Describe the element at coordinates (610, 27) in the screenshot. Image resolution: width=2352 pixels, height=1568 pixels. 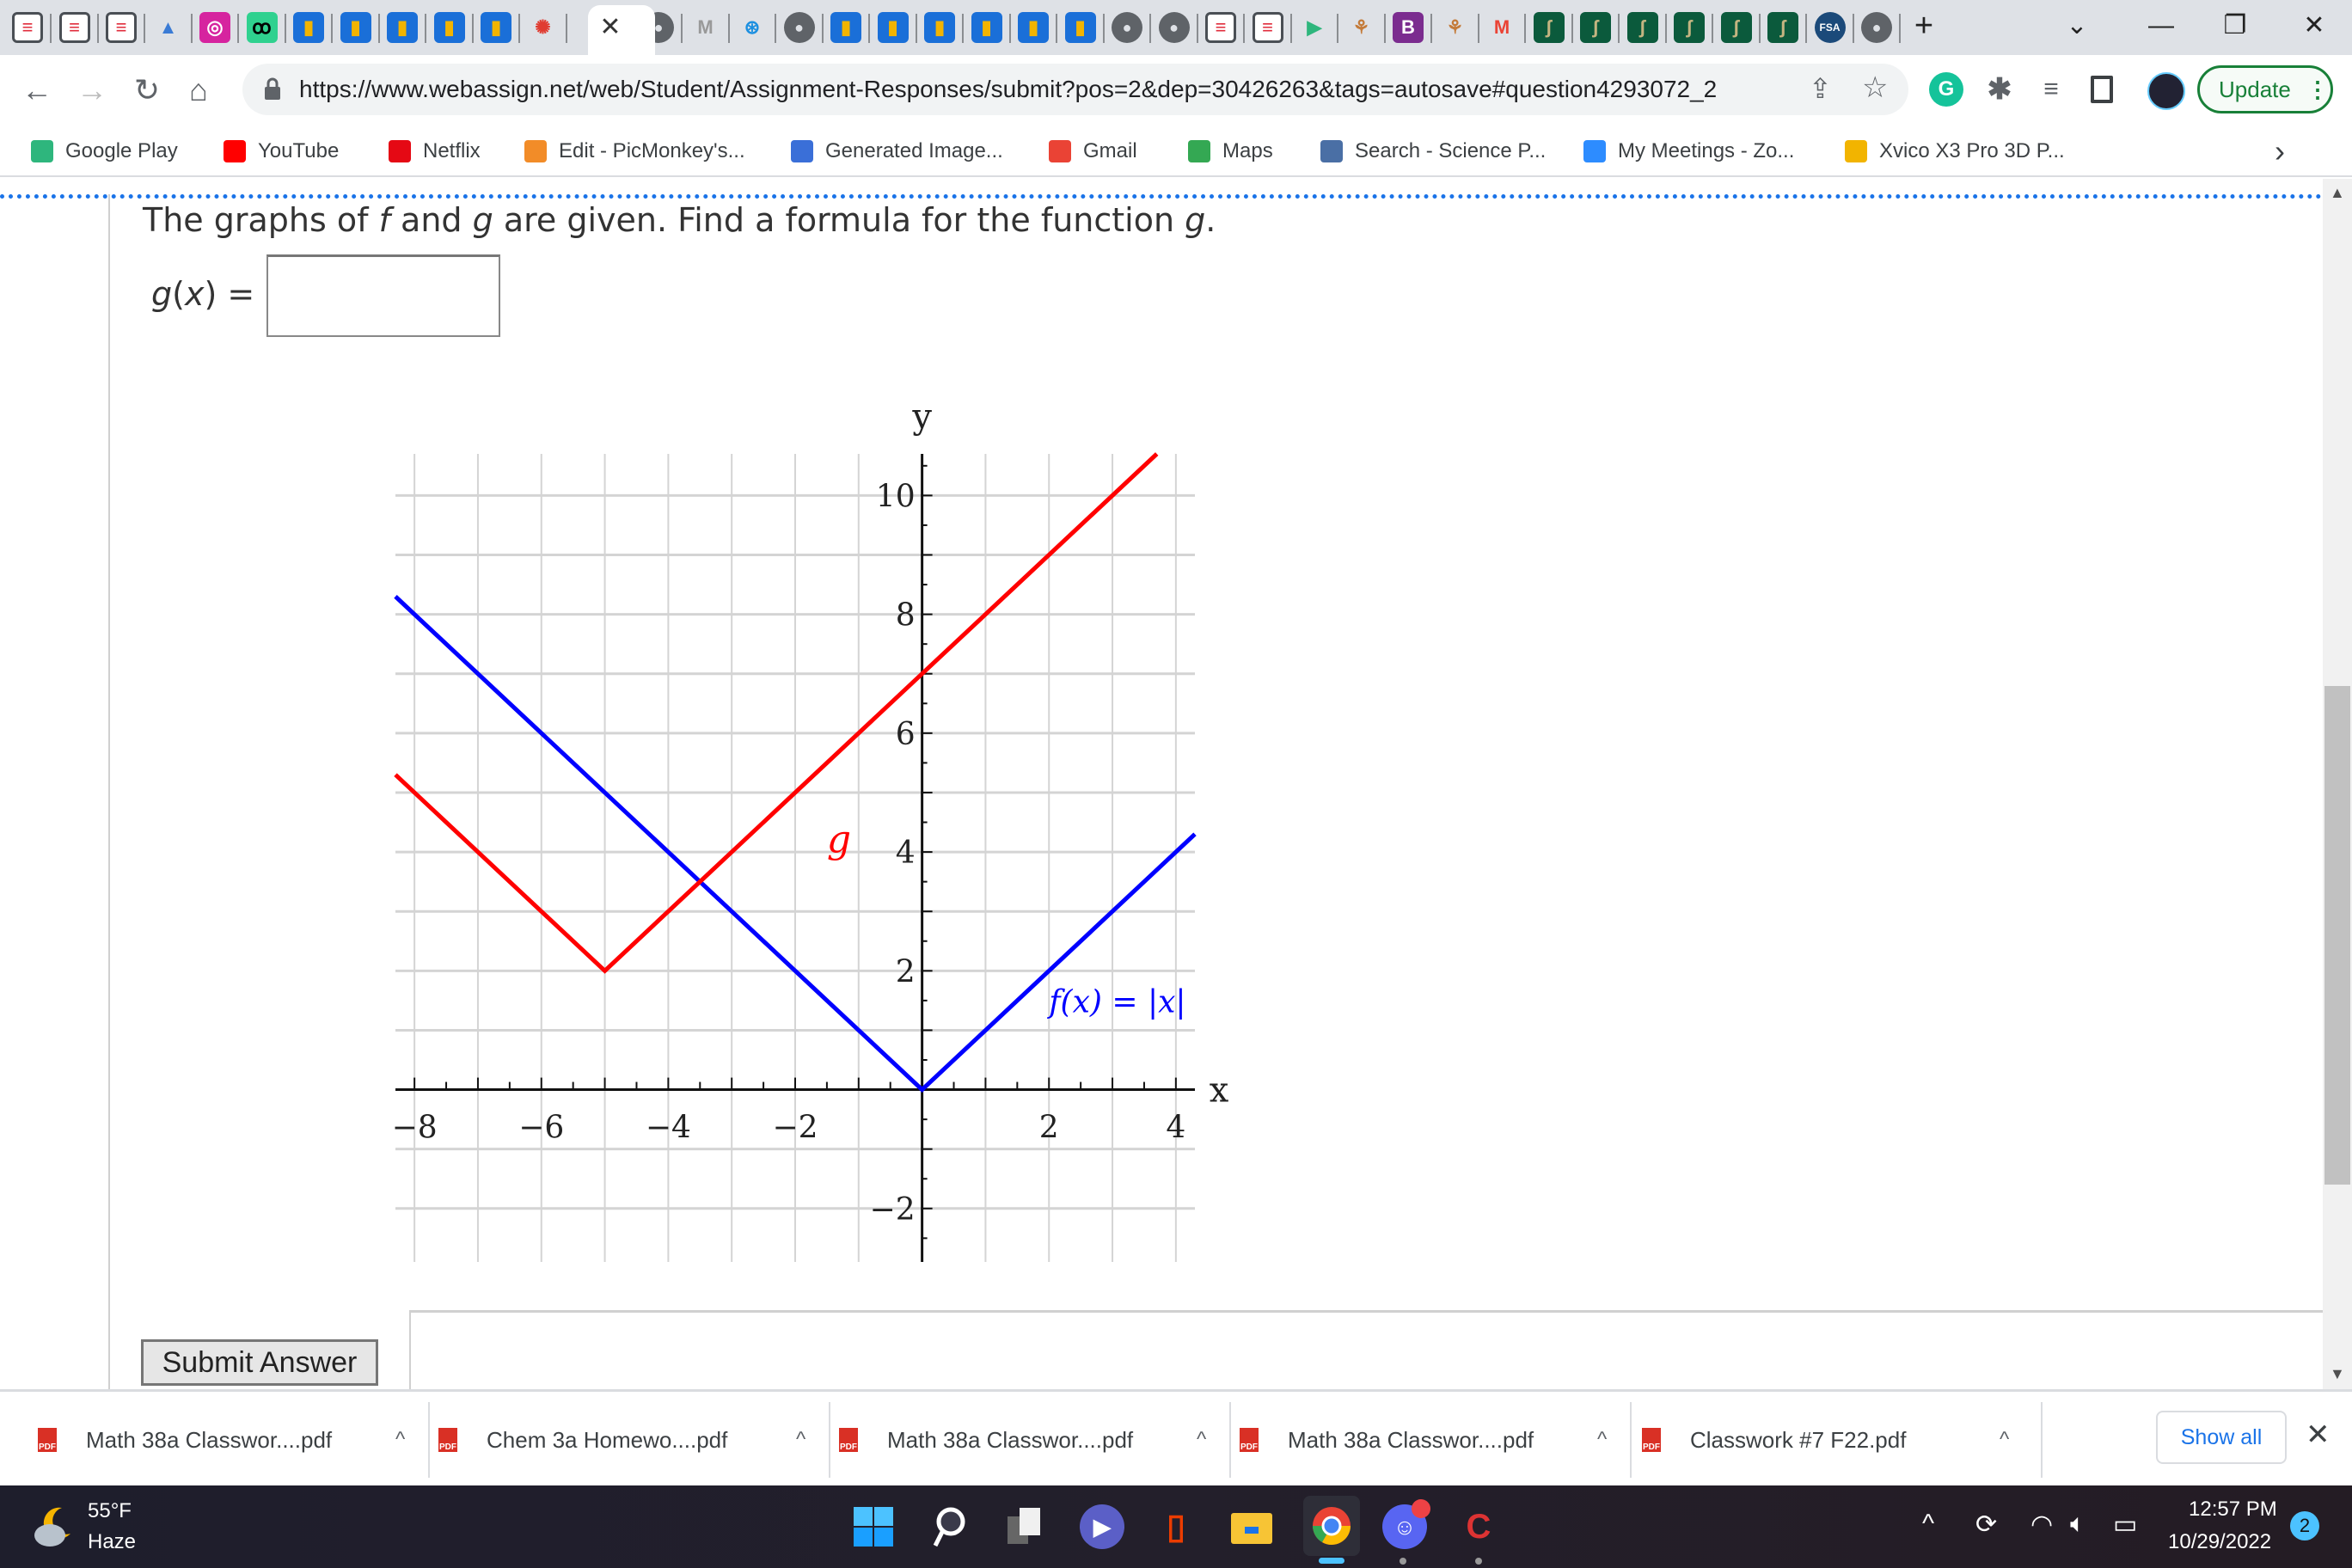
I see `close-tab-icon: ✕` at that location.